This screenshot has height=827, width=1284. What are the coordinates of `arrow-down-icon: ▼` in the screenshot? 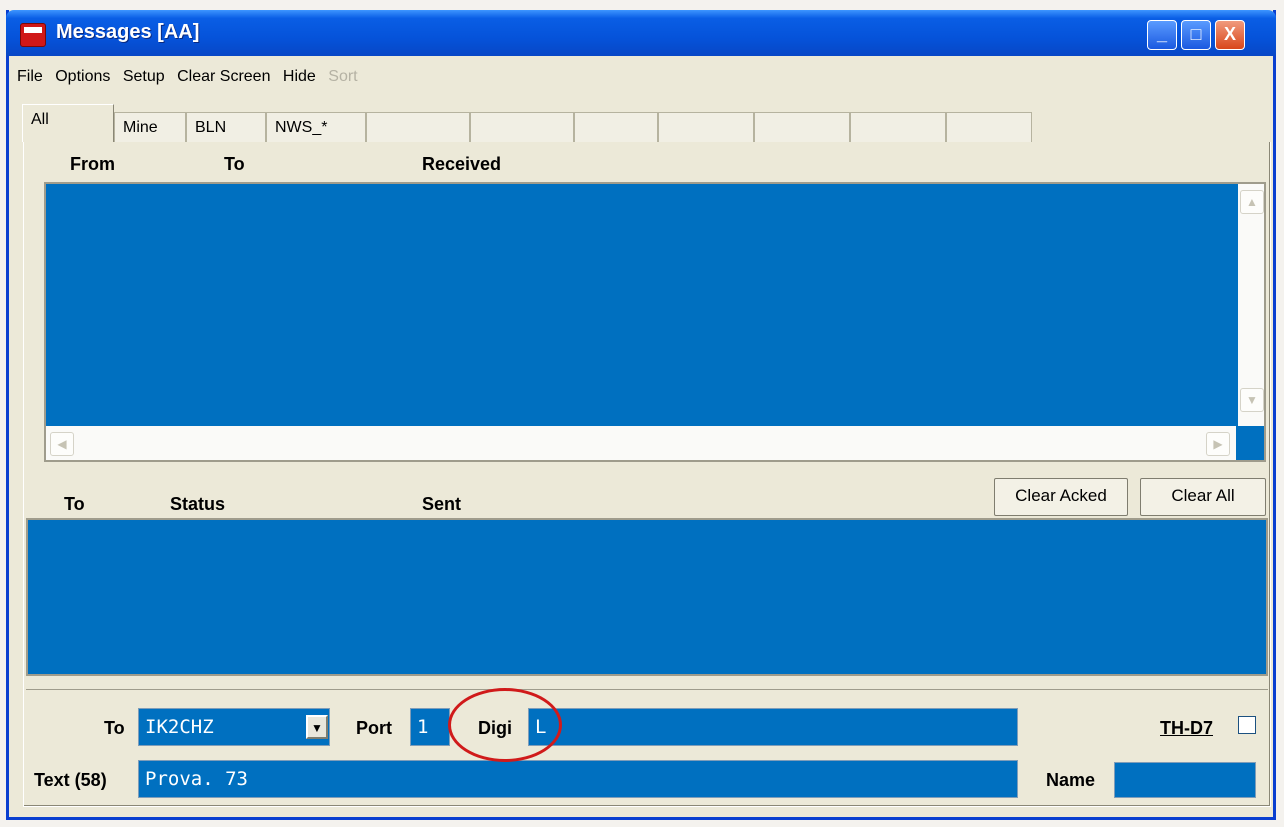 It's located at (1252, 400).